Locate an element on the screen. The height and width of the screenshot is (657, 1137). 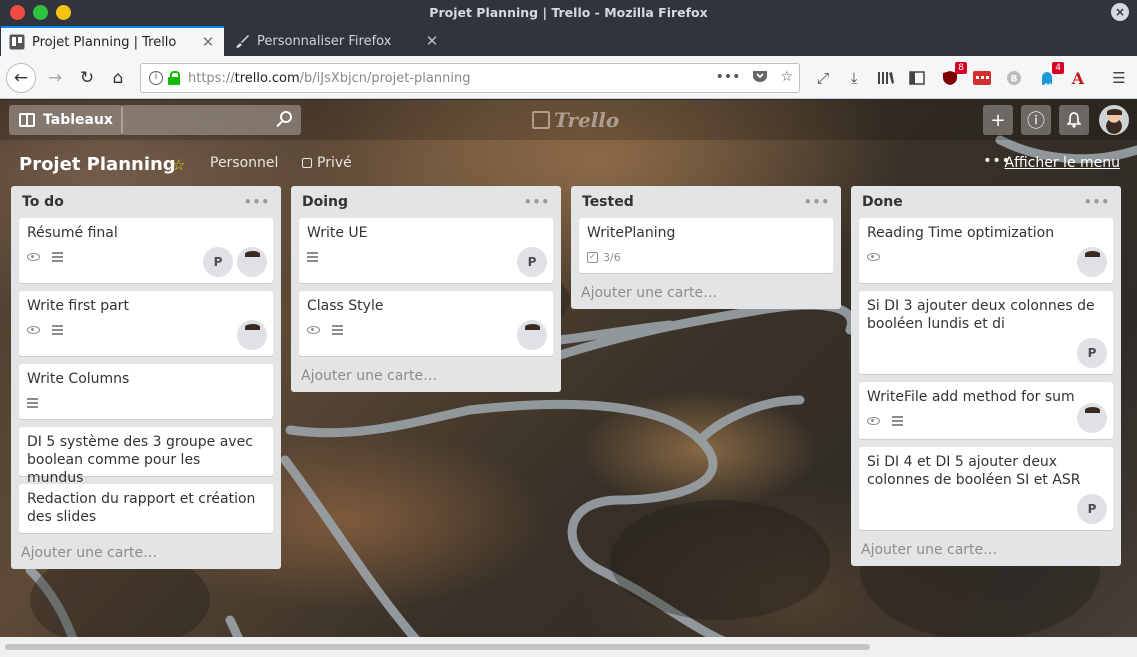
tab-customize-firefox: Personnaliser Firefox ✕ is located at coordinates (337, 41).